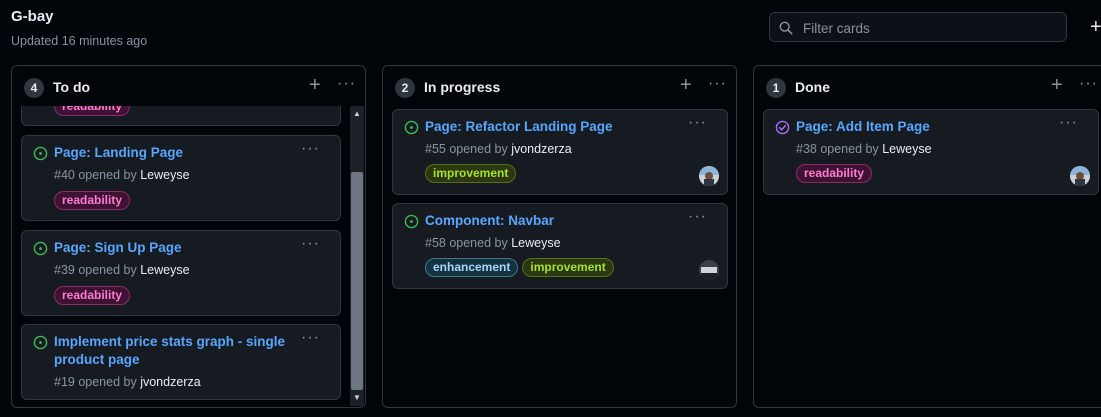 The width and height of the screenshot is (1101, 417). Describe the element at coordinates (188, 86) in the screenshot. I see `column-header-overlay: 4 To do + ···` at that location.